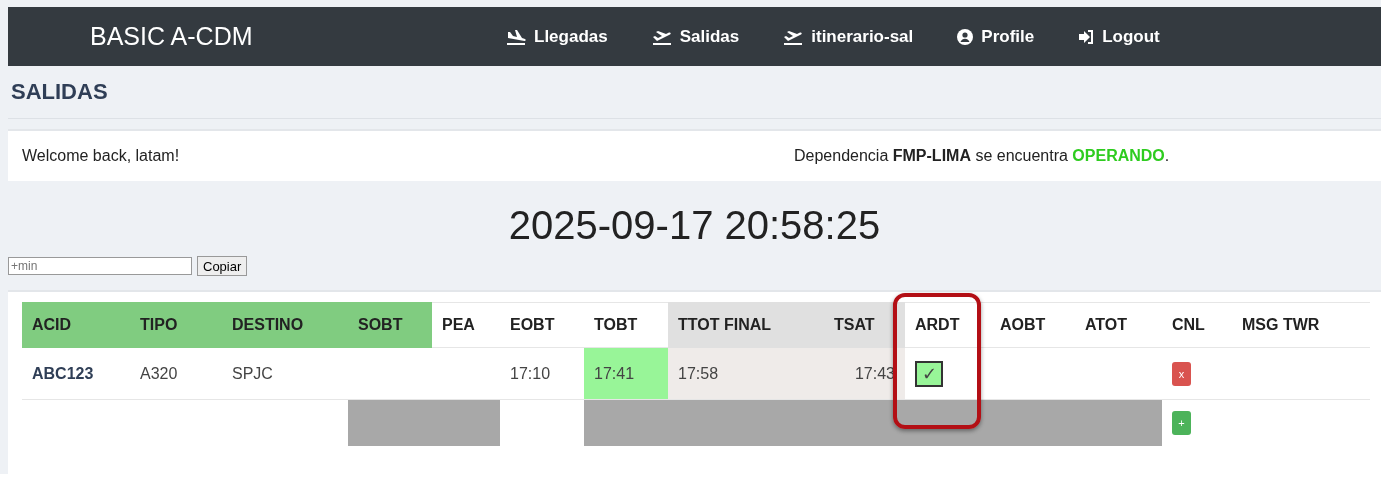  I want to click on welcome-message: Welcome back, latam!, so click(101, 156).